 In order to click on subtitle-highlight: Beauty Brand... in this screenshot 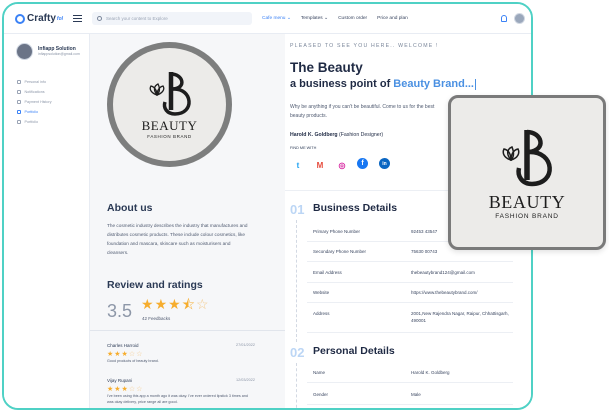, I will do `click(433, 84)`.